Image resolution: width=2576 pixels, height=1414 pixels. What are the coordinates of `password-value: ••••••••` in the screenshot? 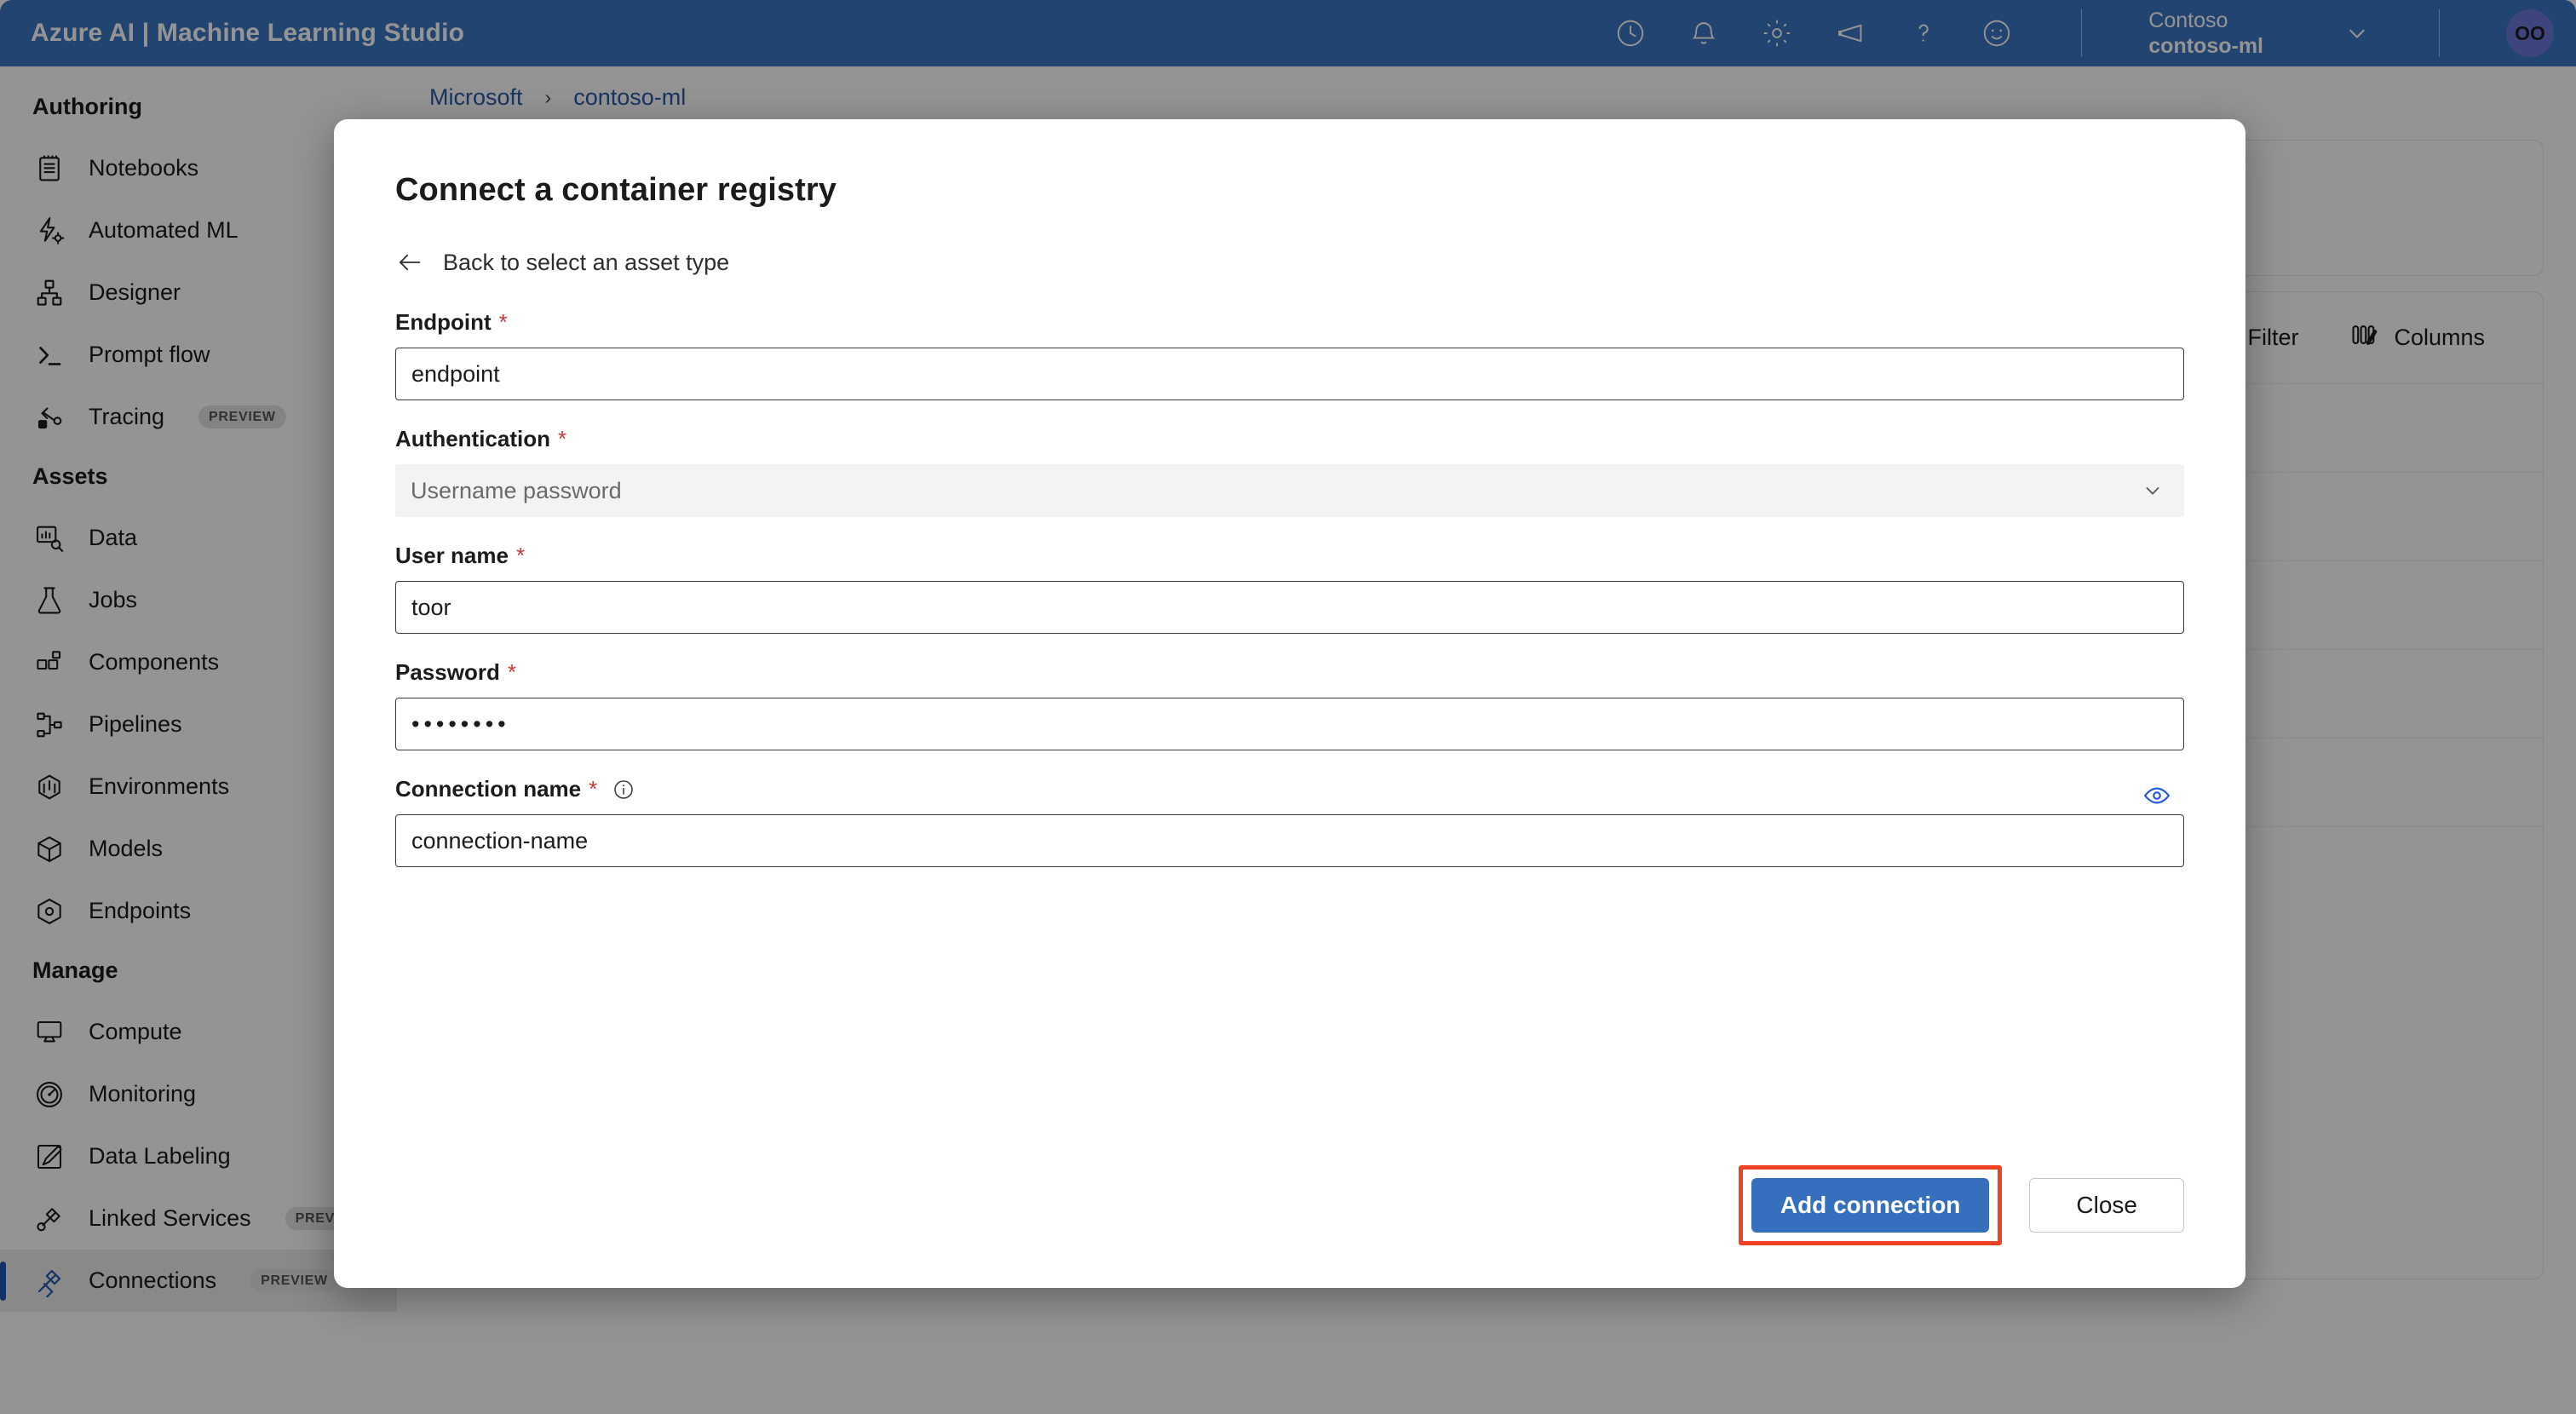 It's located at (460, 723).